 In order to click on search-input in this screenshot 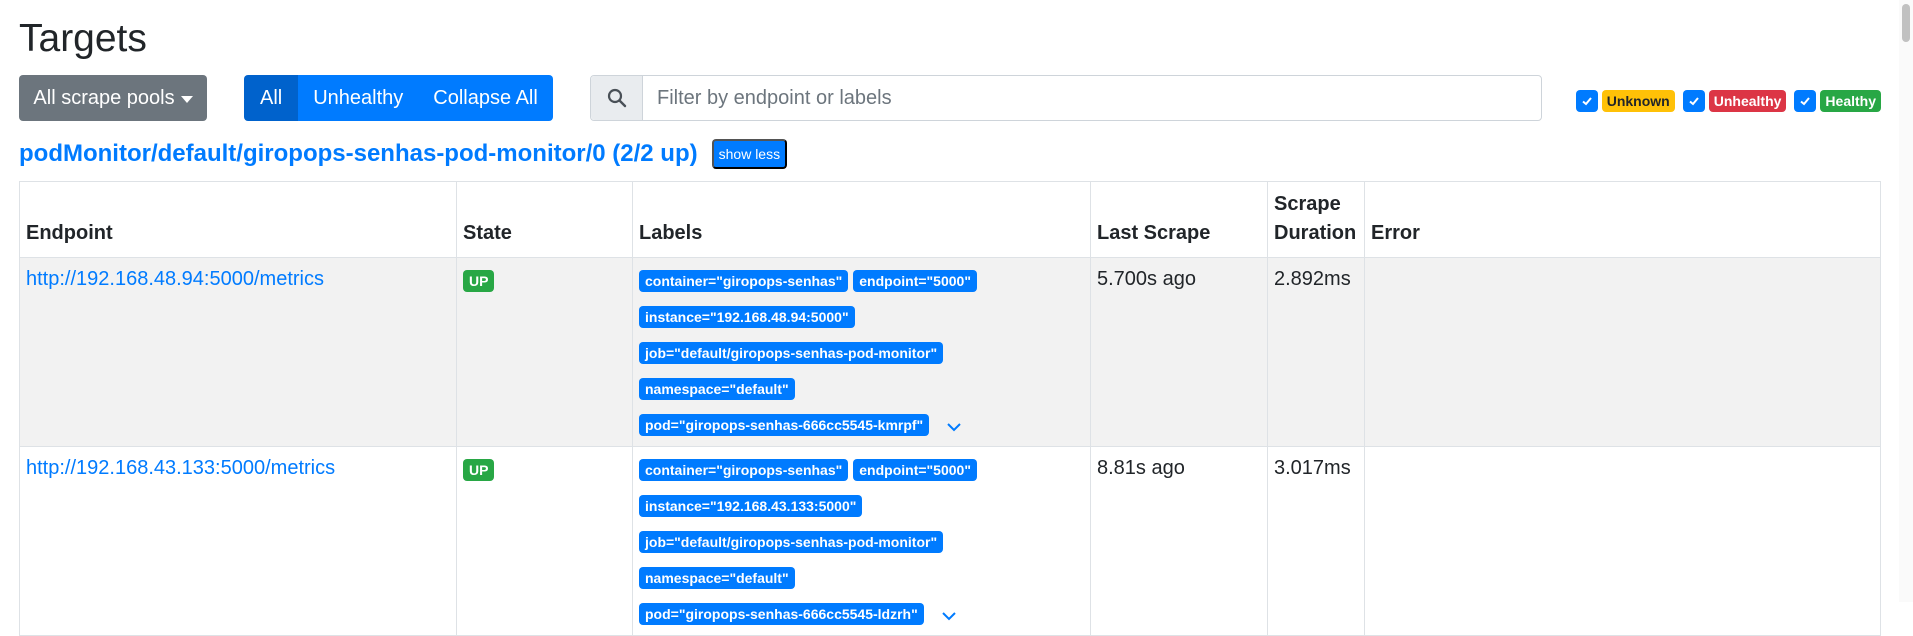, I will do `click(1092, 98)`.